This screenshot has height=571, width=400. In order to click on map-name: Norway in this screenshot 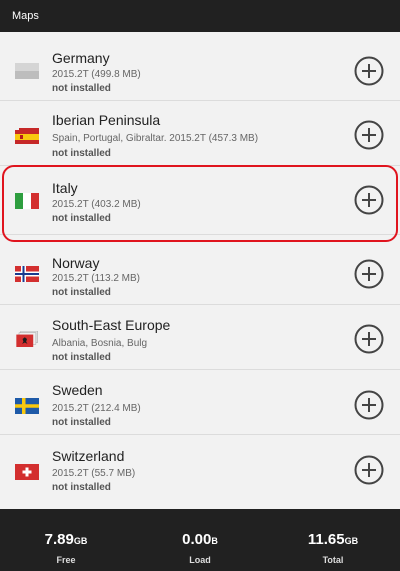, I will do `click(76, 263)`.